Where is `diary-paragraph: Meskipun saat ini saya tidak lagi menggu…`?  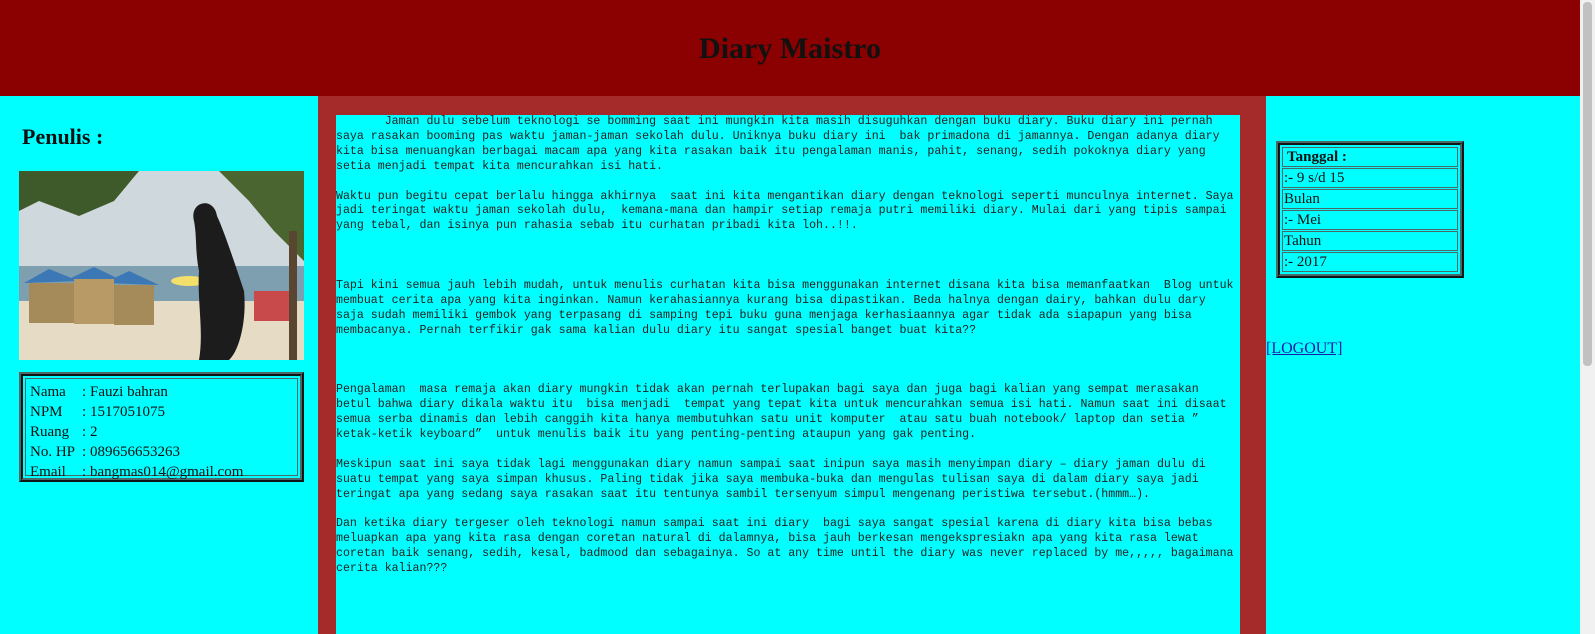
diary-paragraph: Meskipun saat ini saya tidak lagi menggu… is located at coordinates (774, 479).